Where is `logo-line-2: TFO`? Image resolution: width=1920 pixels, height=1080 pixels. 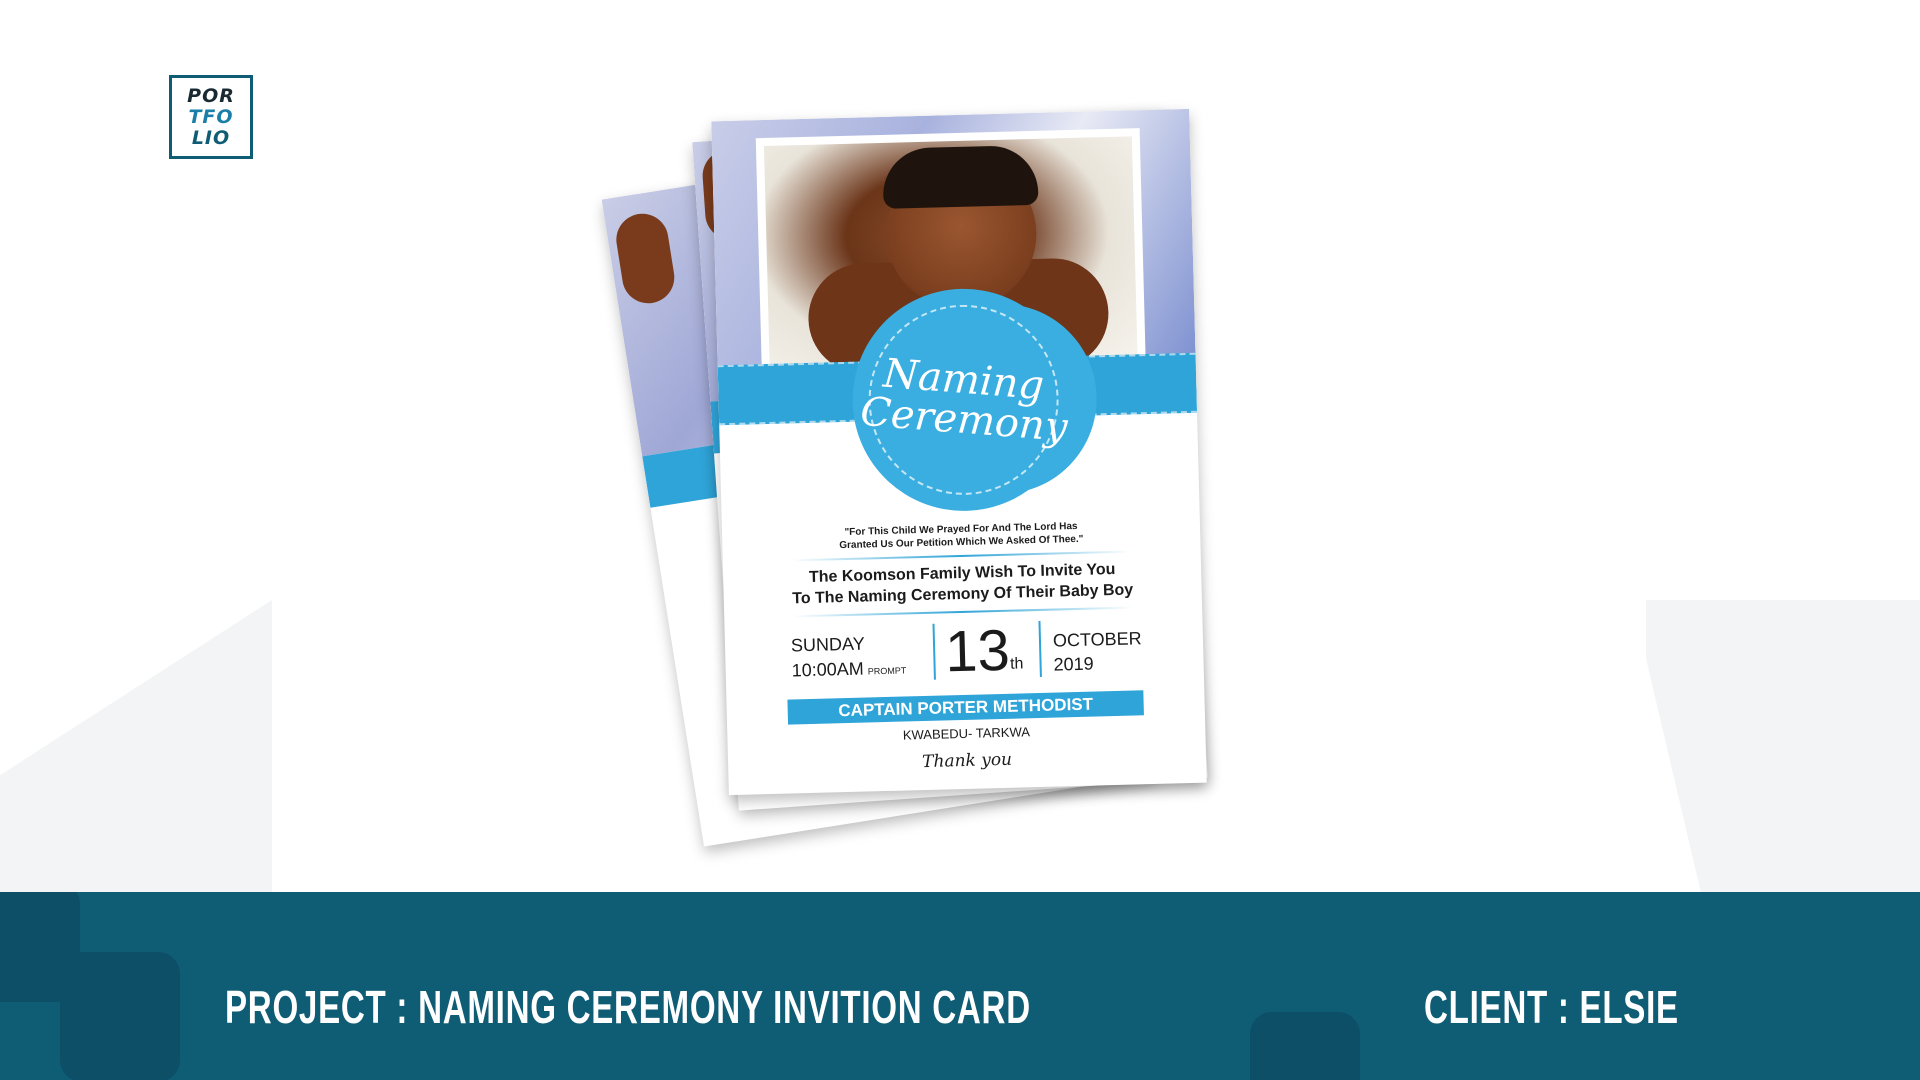 logo-line-2: TFO is located at coordinates (211, 116).